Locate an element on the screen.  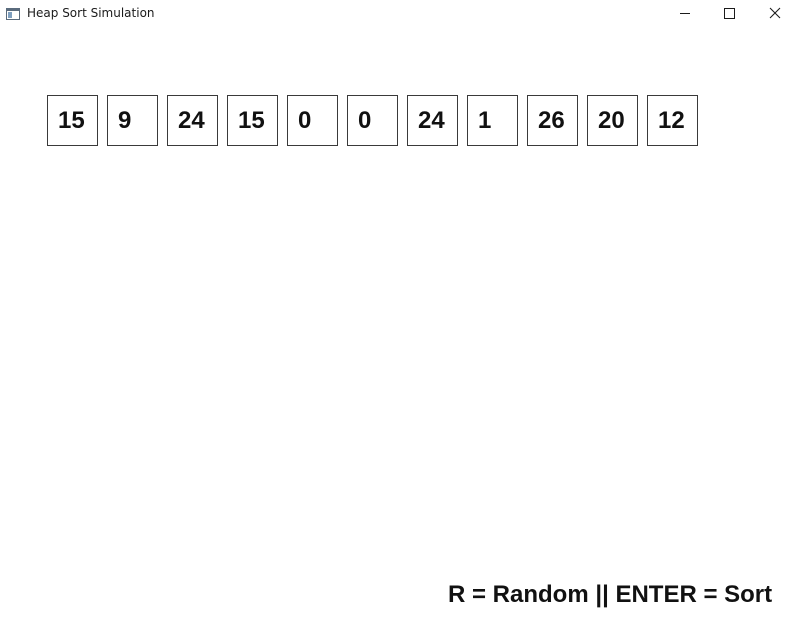
close-button is located at coordinates (774, 14).